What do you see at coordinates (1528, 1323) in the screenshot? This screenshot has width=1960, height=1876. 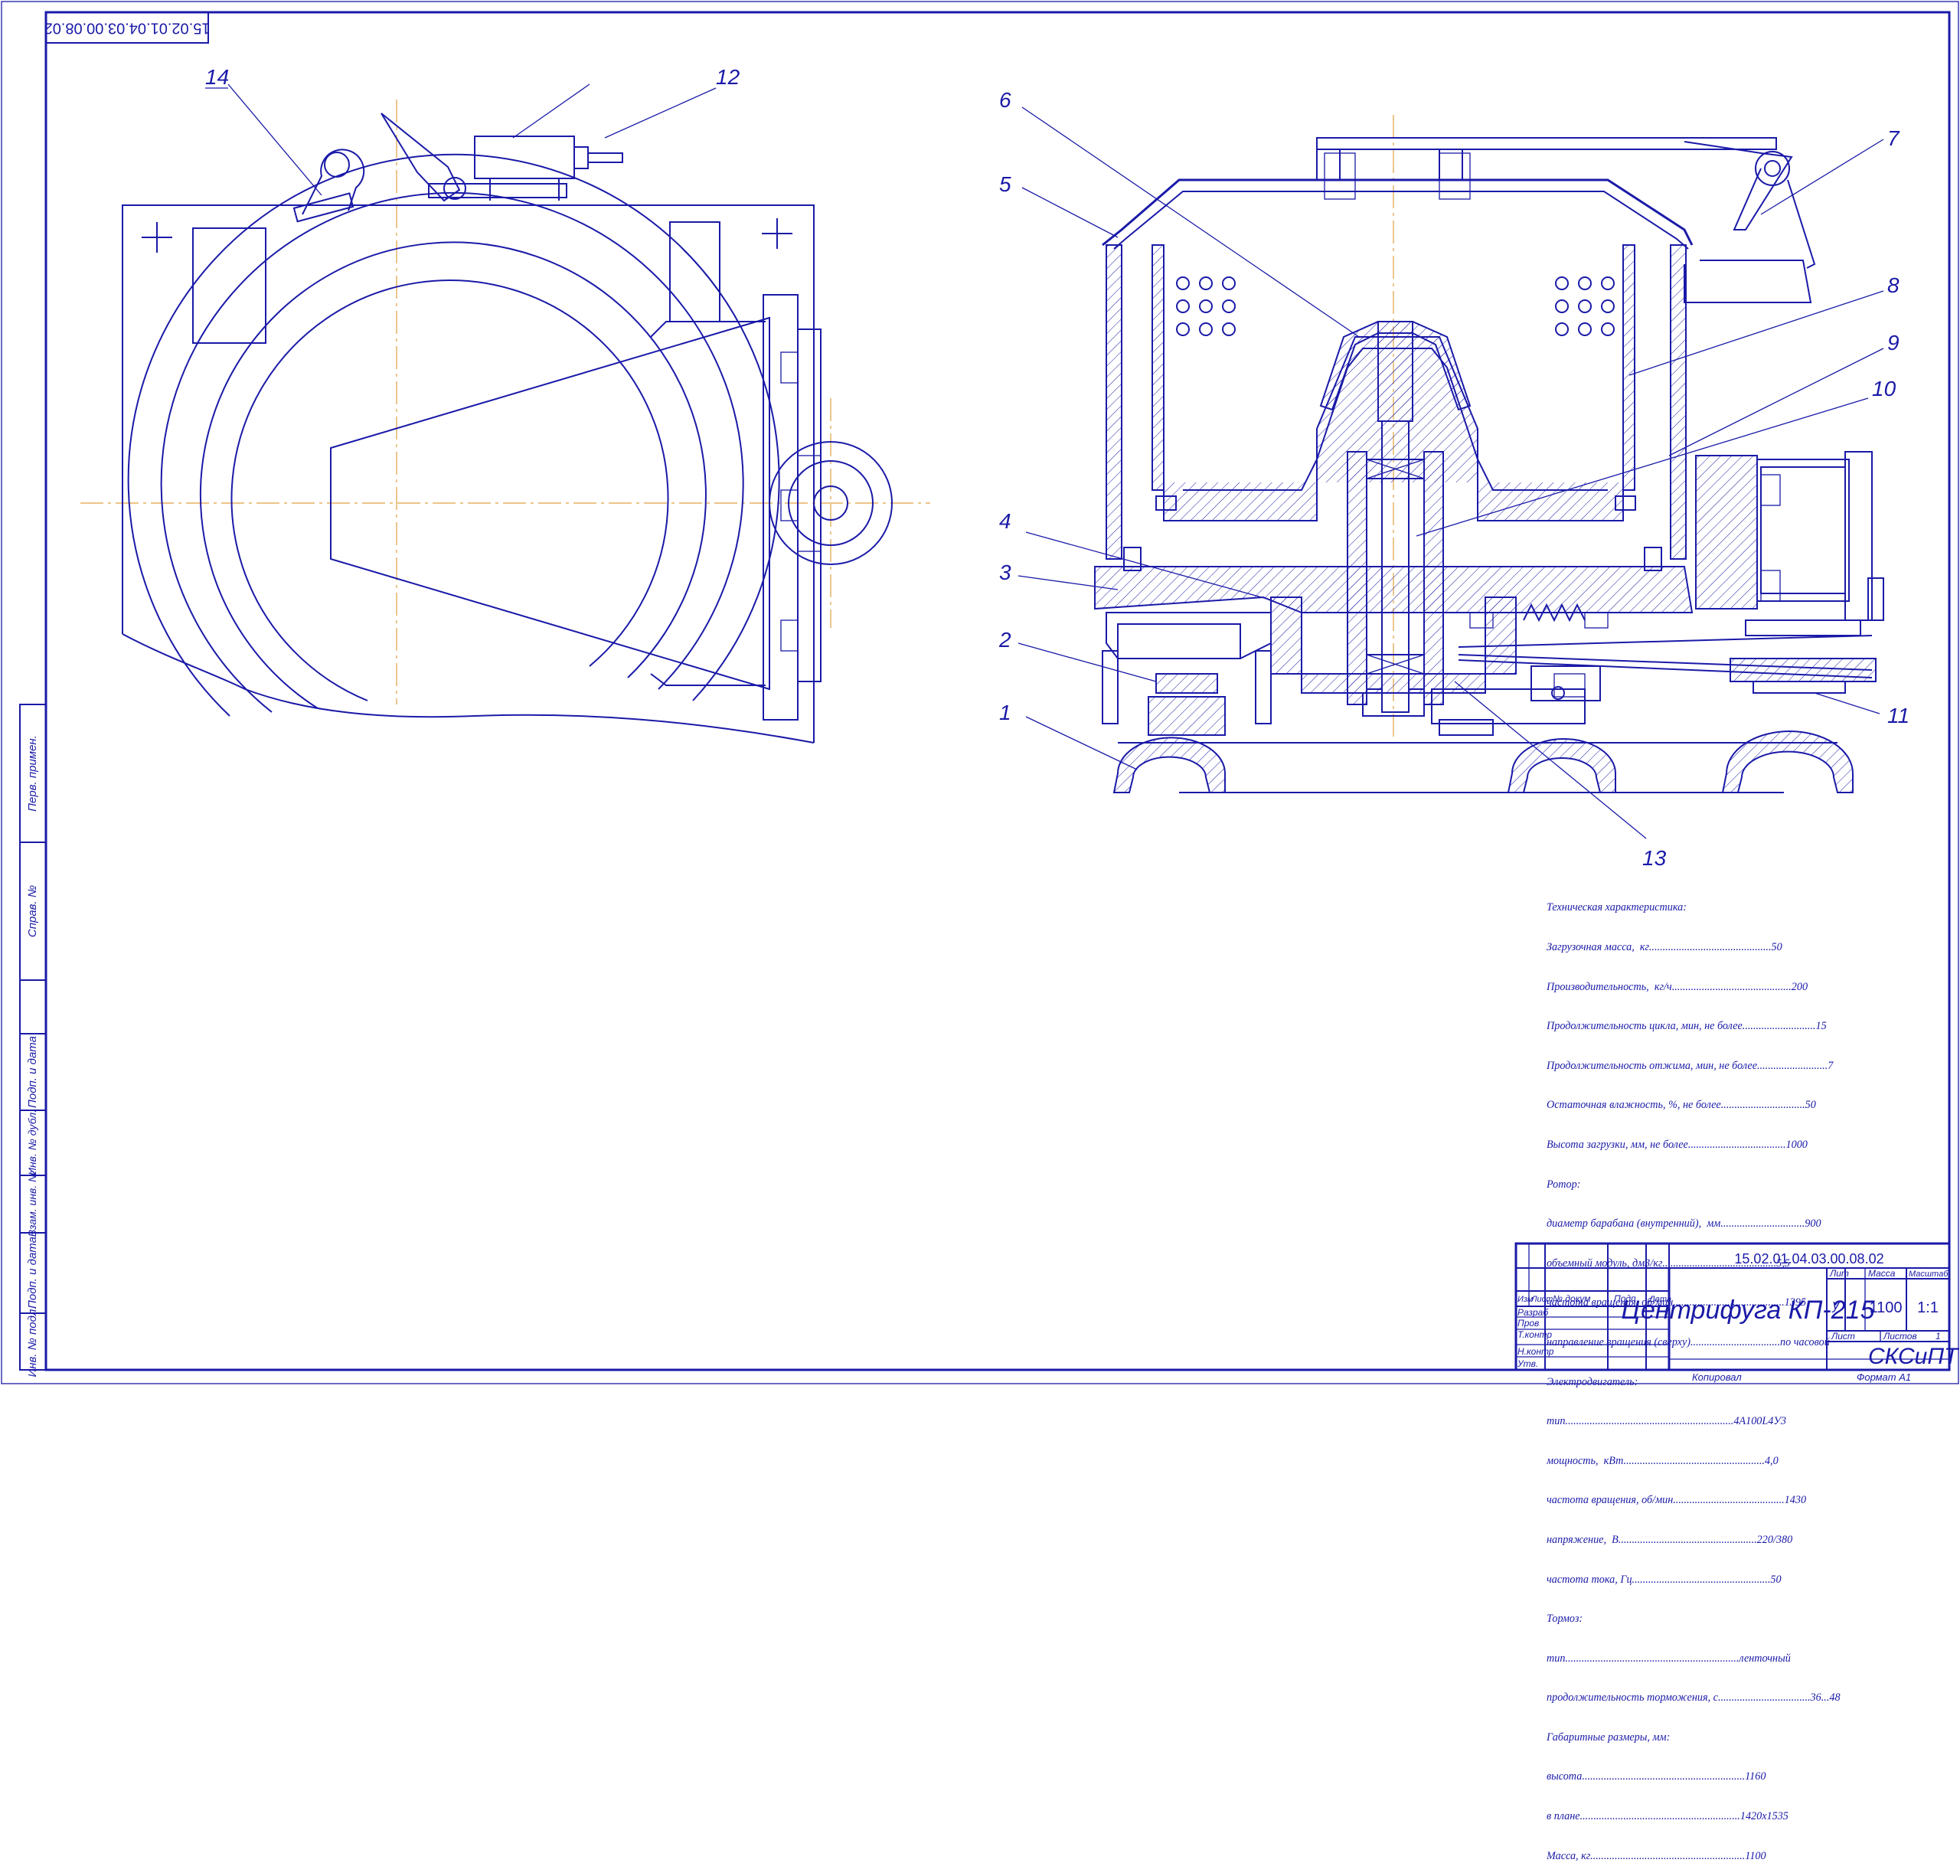 I see `row-prov: Пров` at bounding box center [1528, 1323].